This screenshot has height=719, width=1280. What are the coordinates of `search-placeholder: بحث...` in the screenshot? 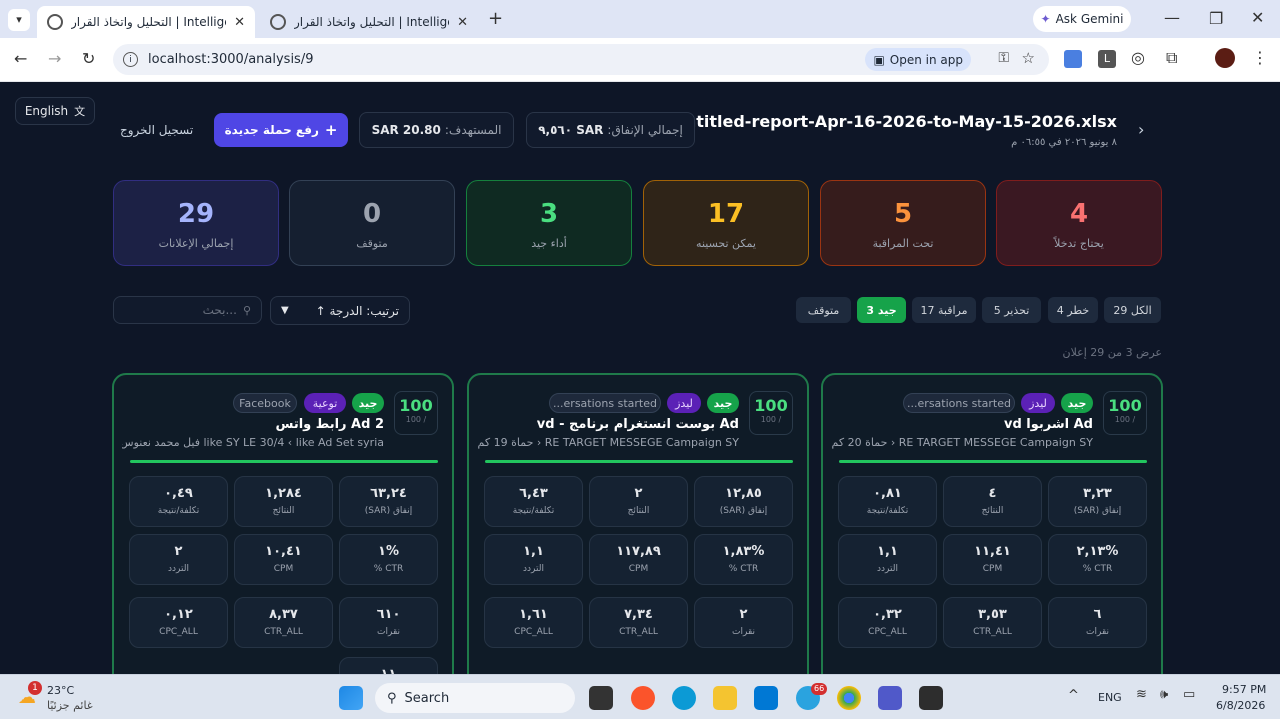 It's located at (219, 310).